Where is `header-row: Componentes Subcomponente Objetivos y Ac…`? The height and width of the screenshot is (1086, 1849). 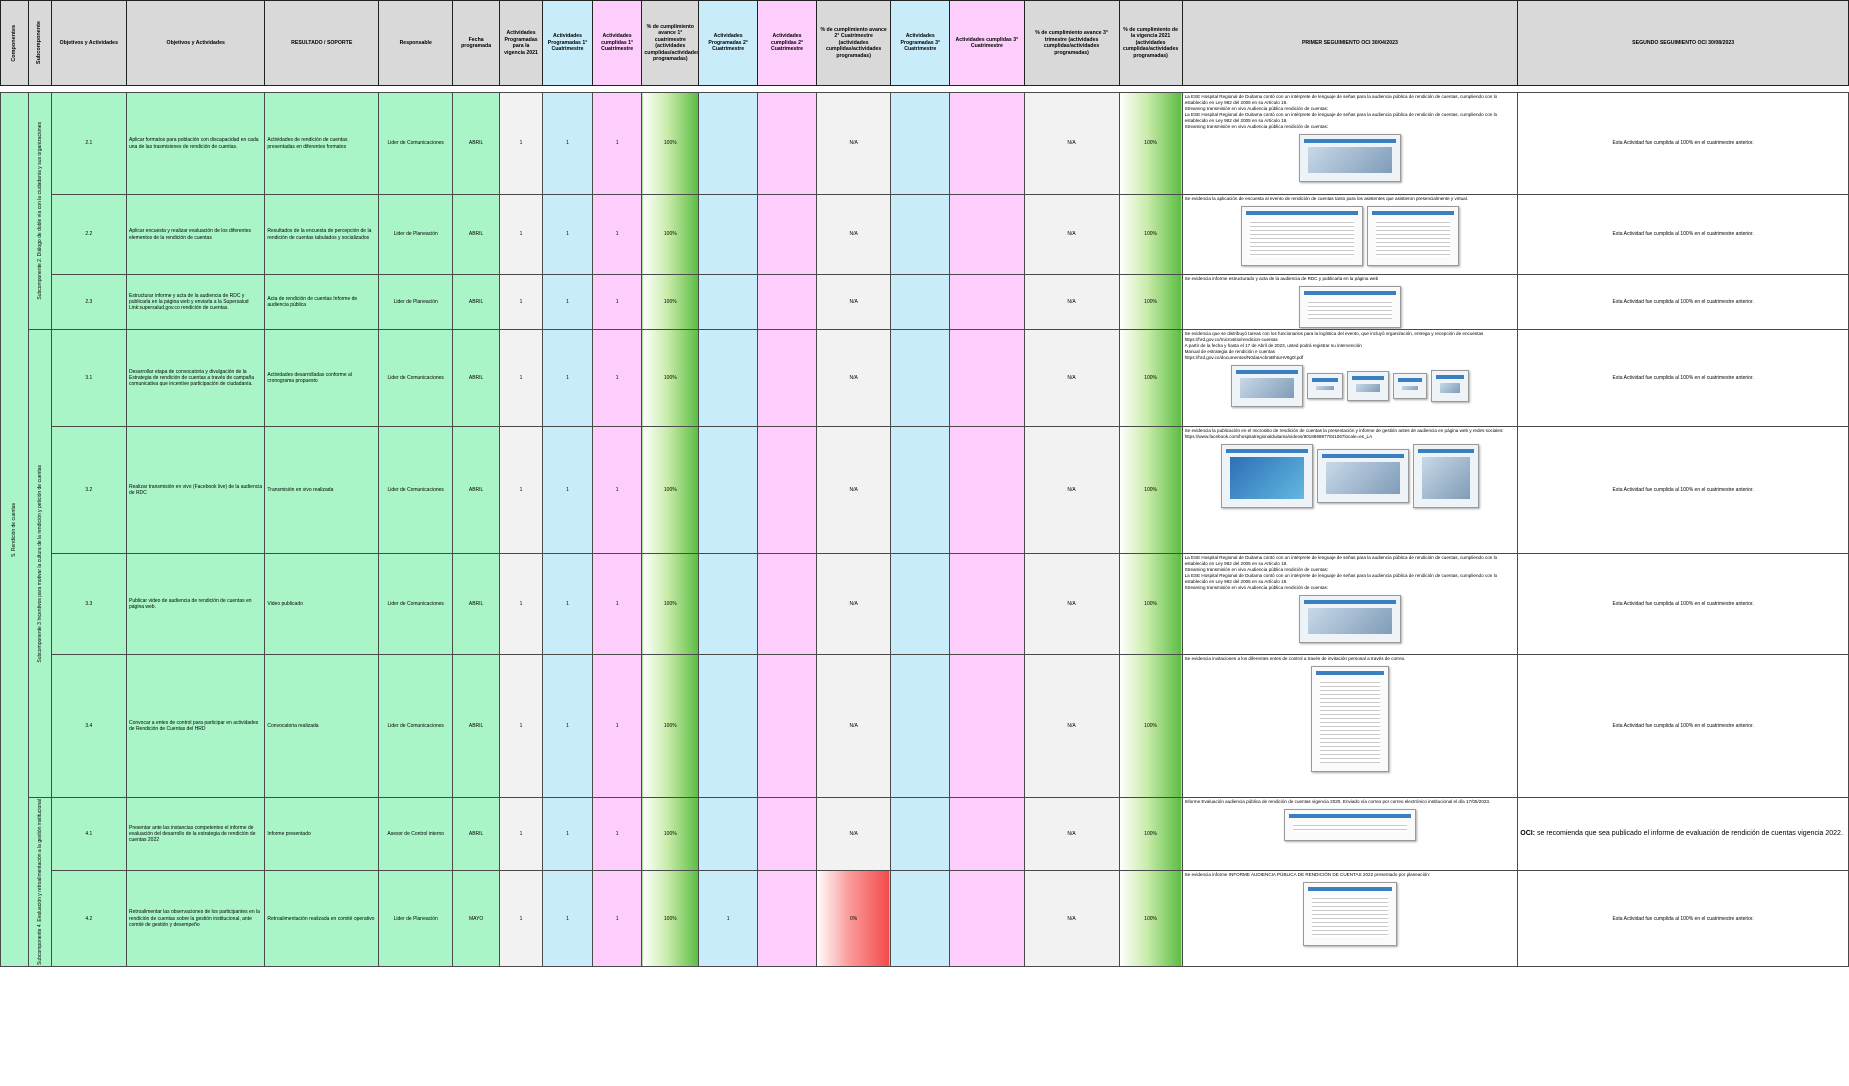
header-row: Componentes Subcomponente Objetivos y Ac… is located at coordinates (924, 43).